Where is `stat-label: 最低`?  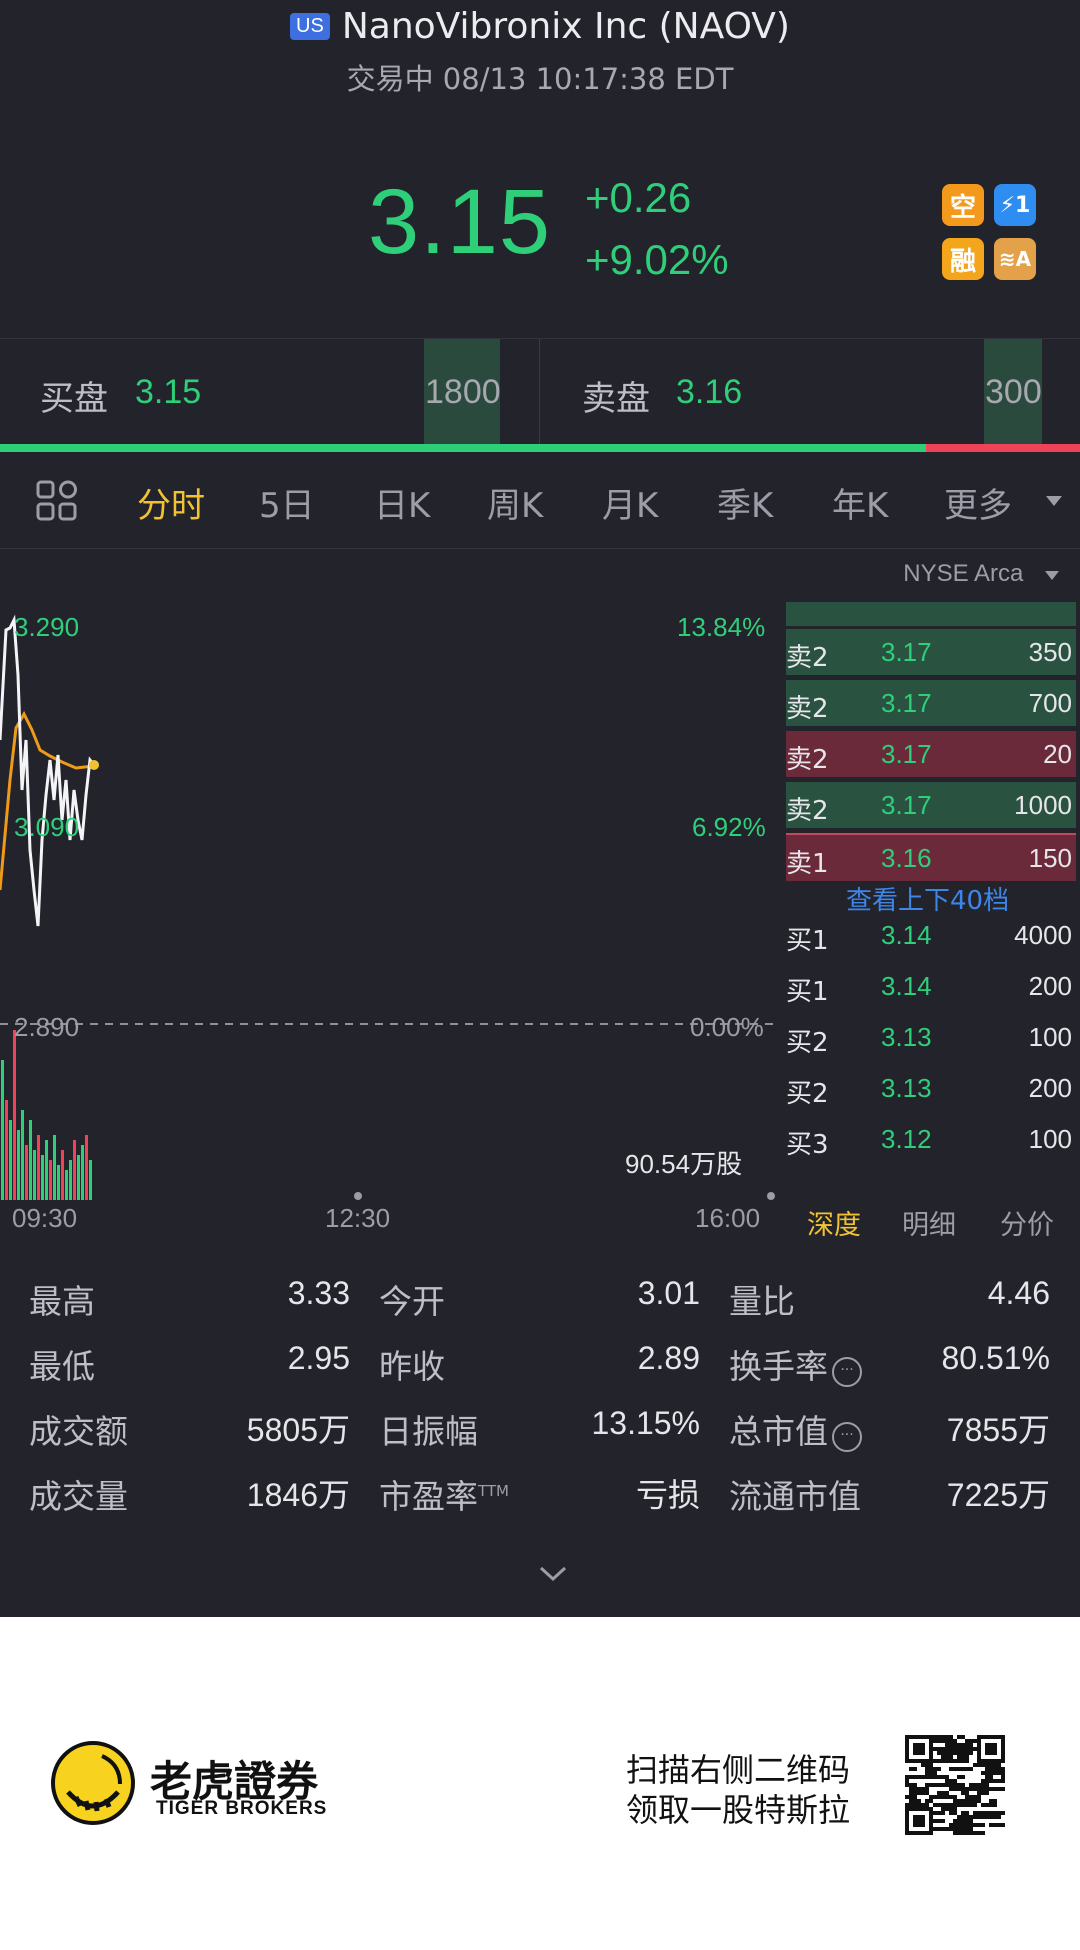 stat-label: 最低 is located at coordinates (62, 1366).